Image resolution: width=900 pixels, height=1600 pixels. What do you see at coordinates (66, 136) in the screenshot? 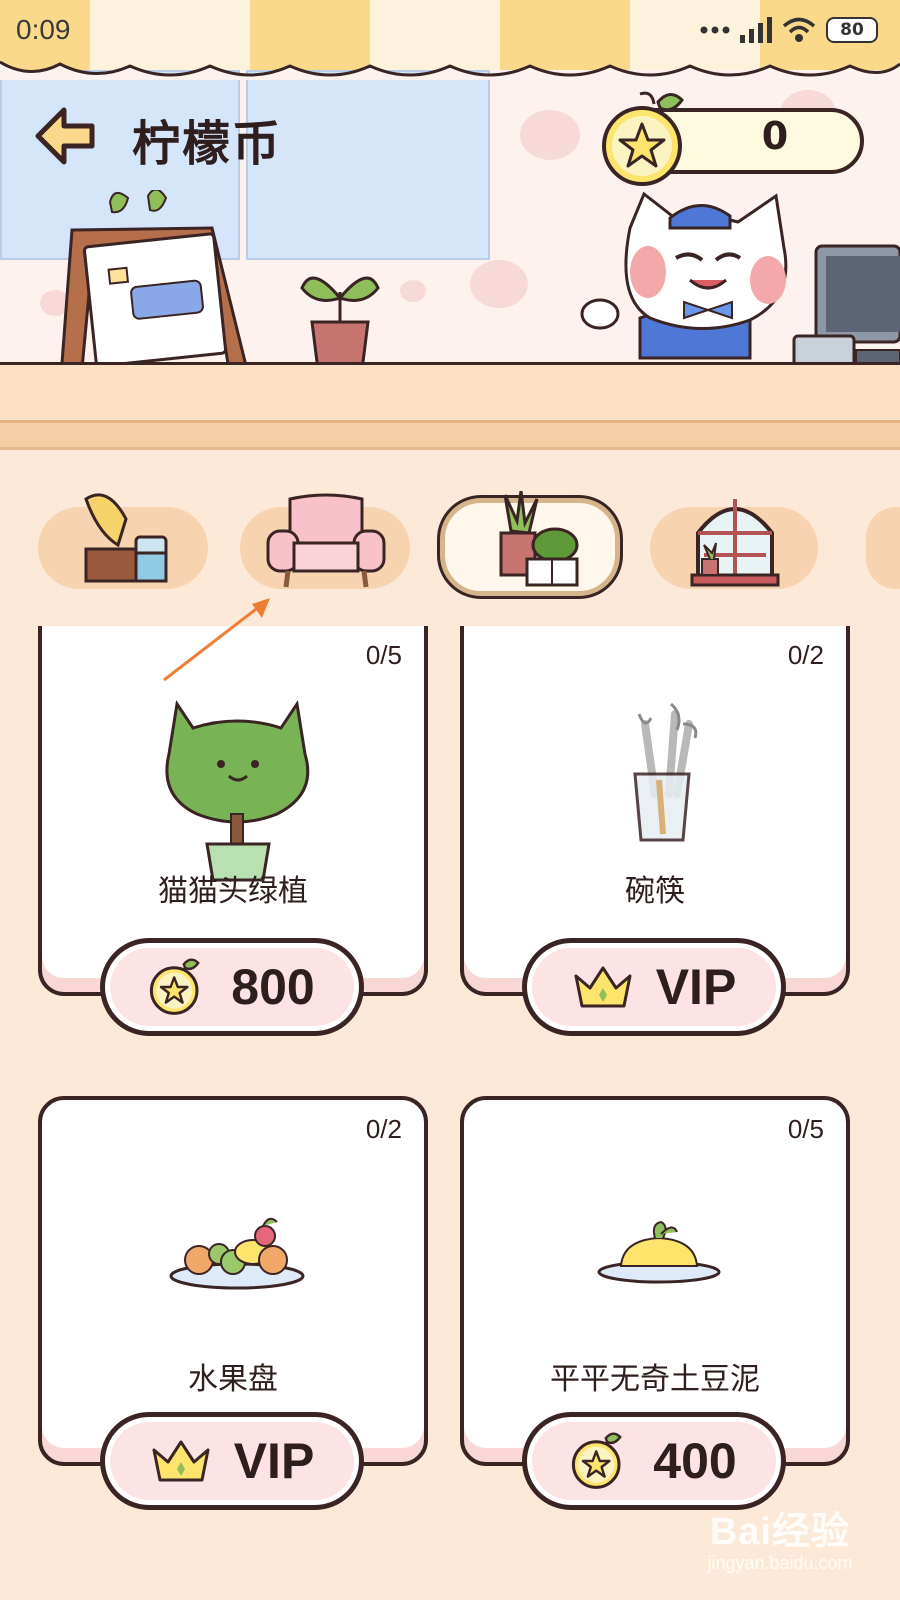
I see `back-arrow-icon` at bounding box center [66, 136].